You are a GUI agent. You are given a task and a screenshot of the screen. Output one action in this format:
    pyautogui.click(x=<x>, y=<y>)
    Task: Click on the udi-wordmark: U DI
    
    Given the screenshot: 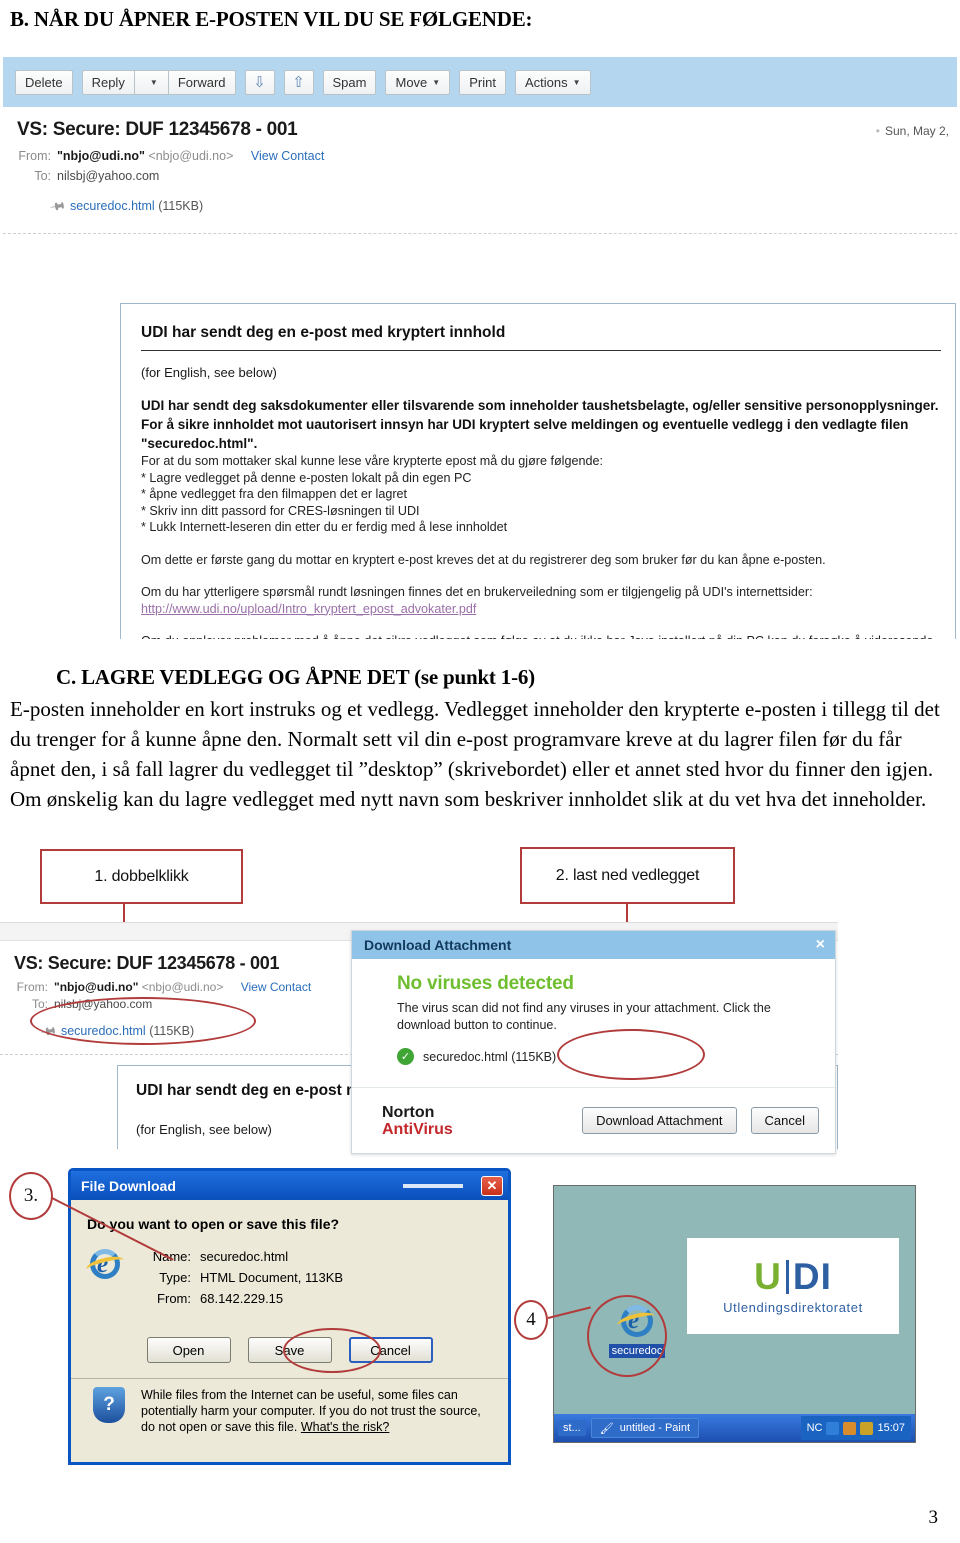 What is the action you would take?
    pyautogui.click(x=793, y=1276)
    